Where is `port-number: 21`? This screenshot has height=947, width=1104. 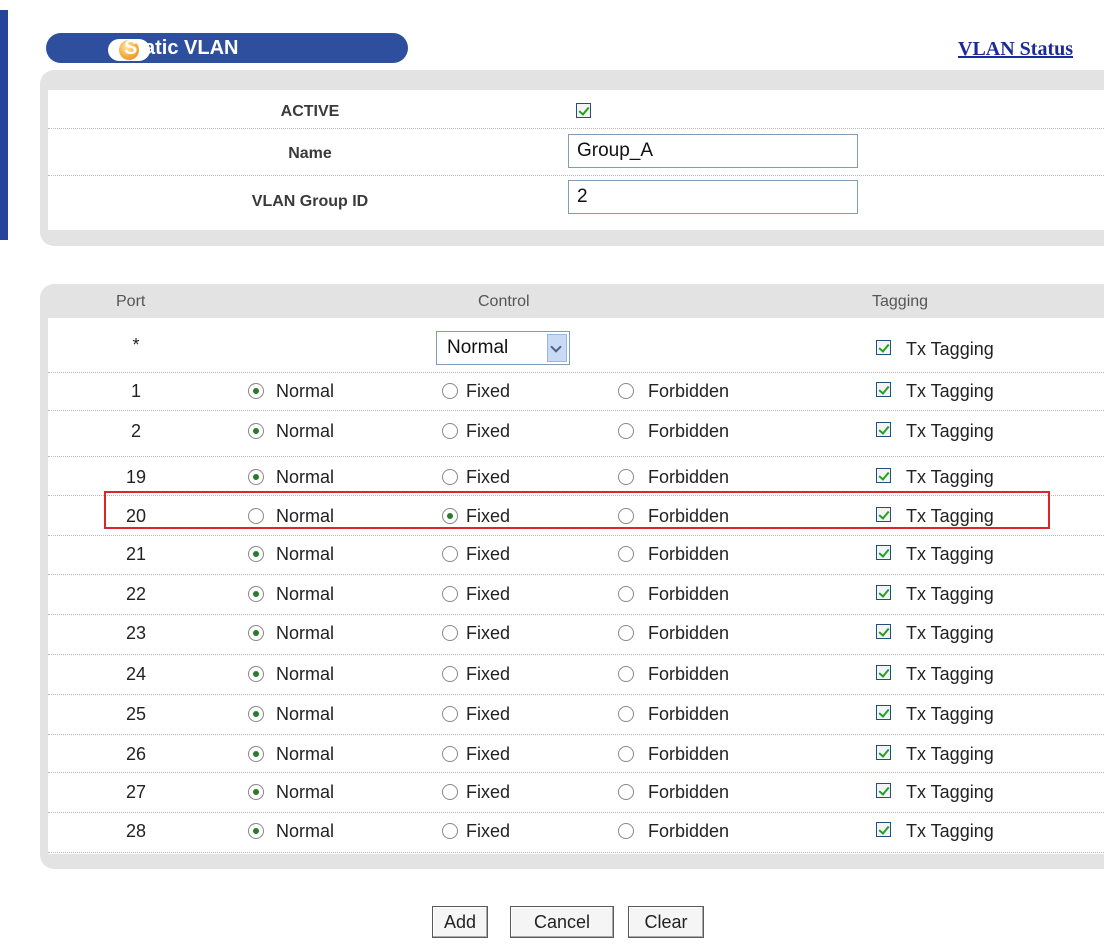 port-number: 21 is located at coordinates (136, 554).